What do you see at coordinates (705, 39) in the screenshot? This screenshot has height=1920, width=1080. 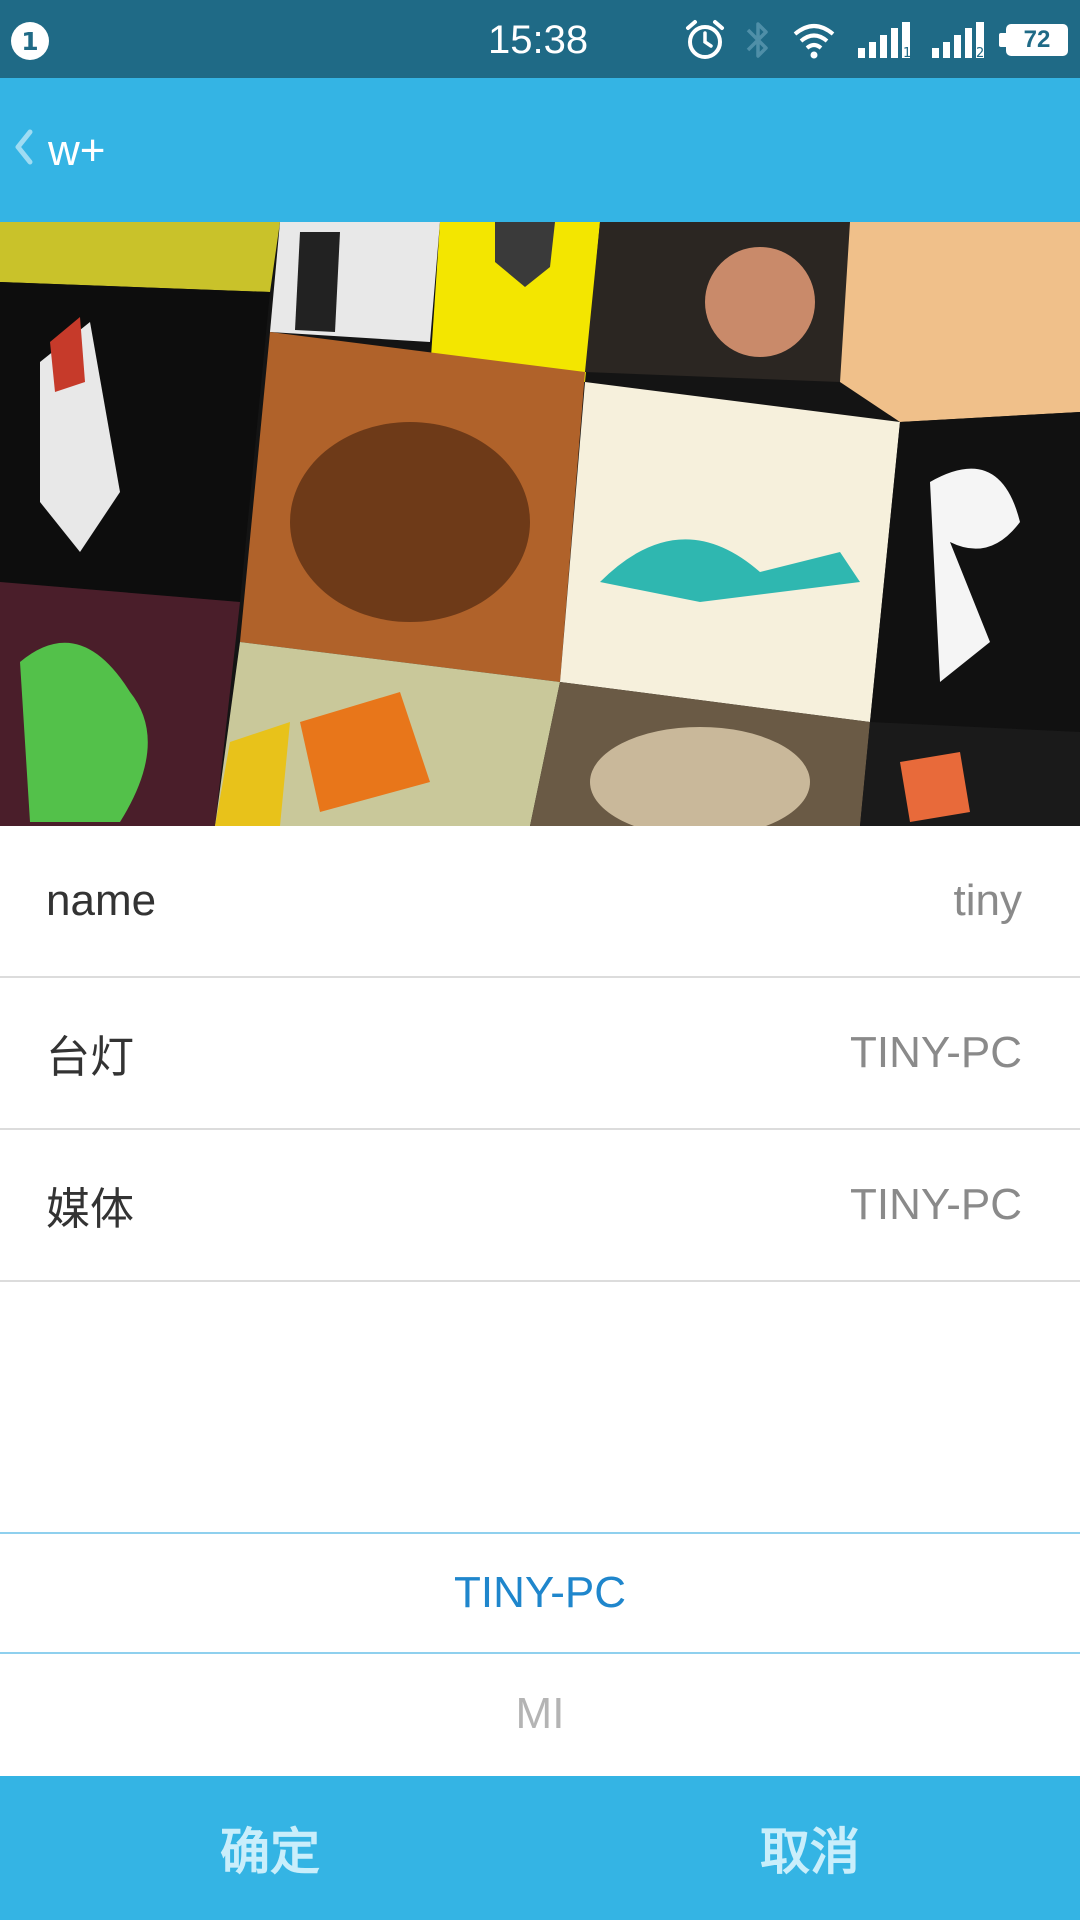 I see `alarm-icon` at bounding box center [705, 39].